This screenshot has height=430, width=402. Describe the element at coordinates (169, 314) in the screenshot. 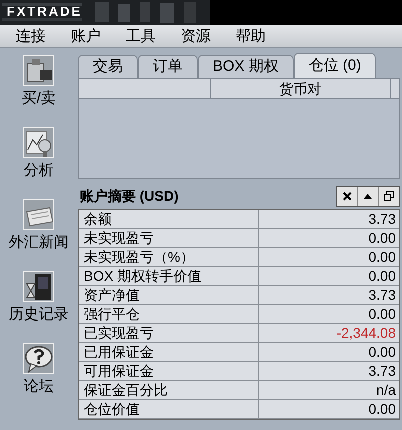

I see `row-label: 强行平仓` at that location.